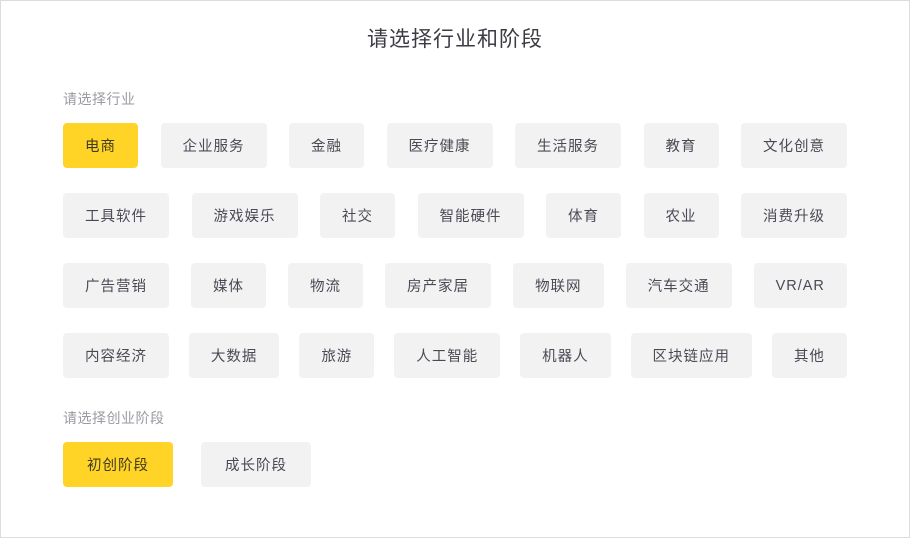 Image resolution: width=910 pixels, height=538 pixels. Describe the element at coordinates (326, 145) in the screenshot. I see `industry-chip-金融: 金融` at that location.